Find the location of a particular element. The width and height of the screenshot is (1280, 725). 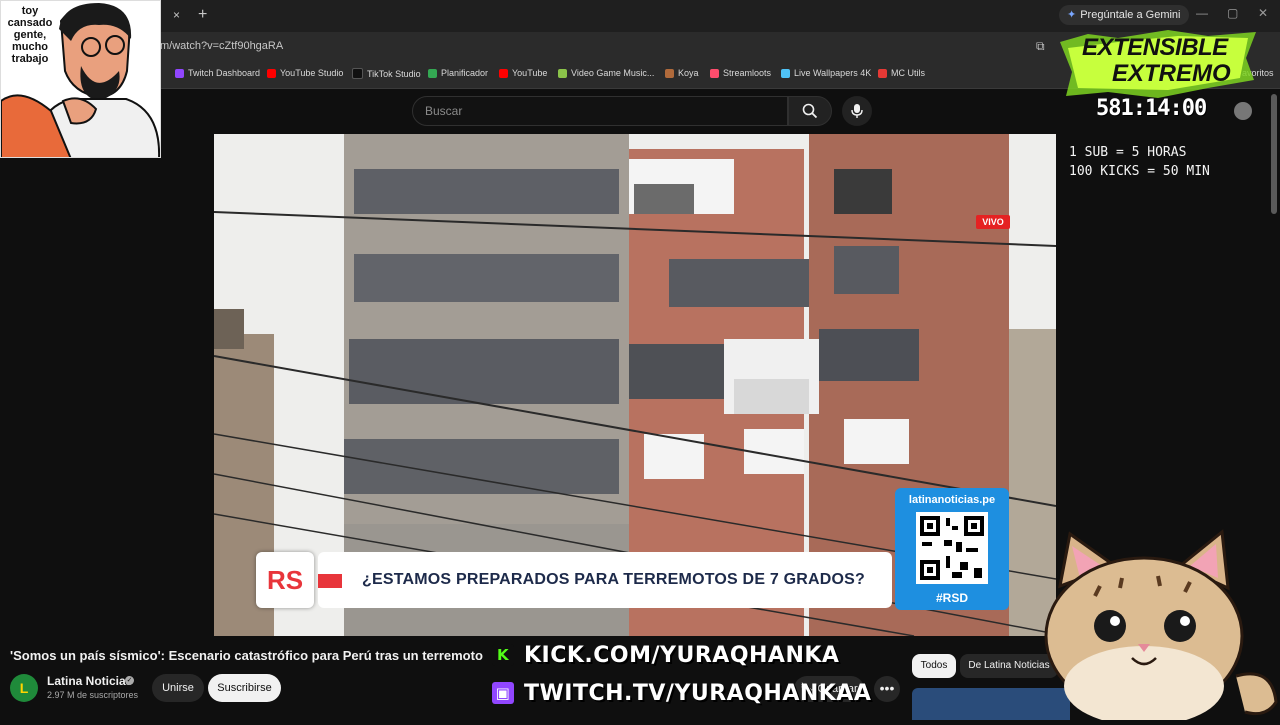

kick-logo-icon: K is located at coordinates (503, 655).